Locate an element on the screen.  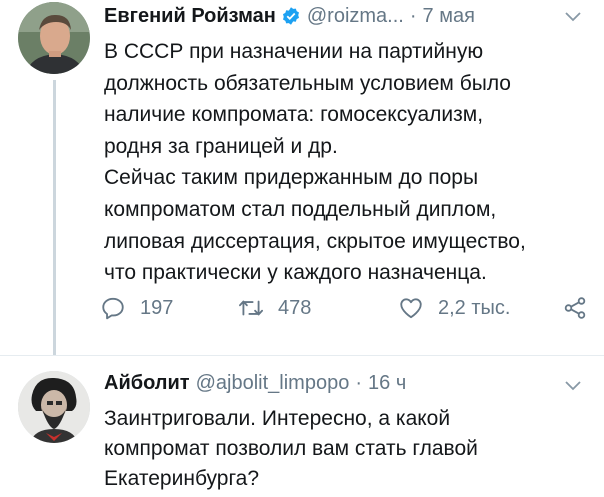
tweet-timestamp: 7 мая is located at coordinates (449, 16).